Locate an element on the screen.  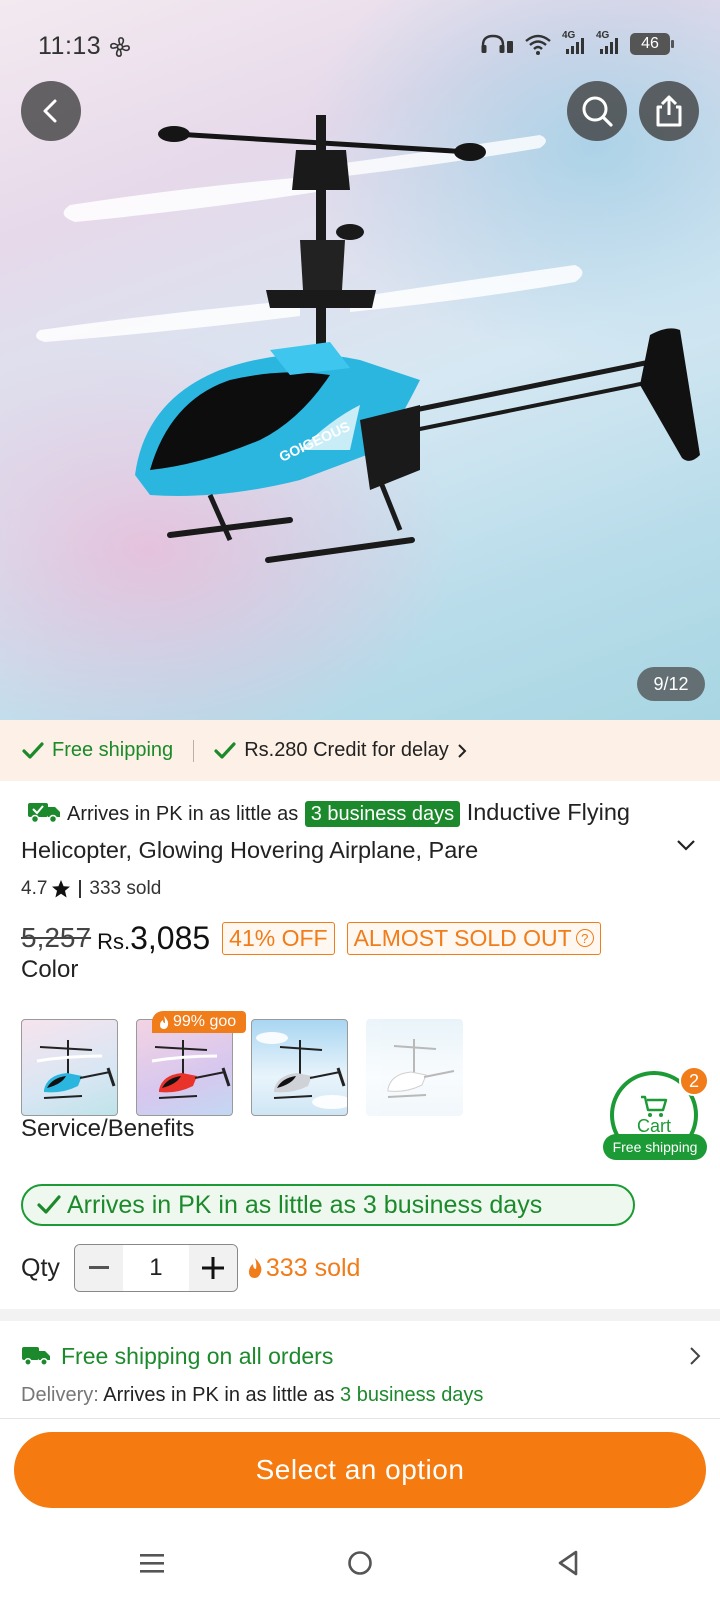
delay-credit-text: Rs.280 Credit for delay is located at coordinates (346, 750).